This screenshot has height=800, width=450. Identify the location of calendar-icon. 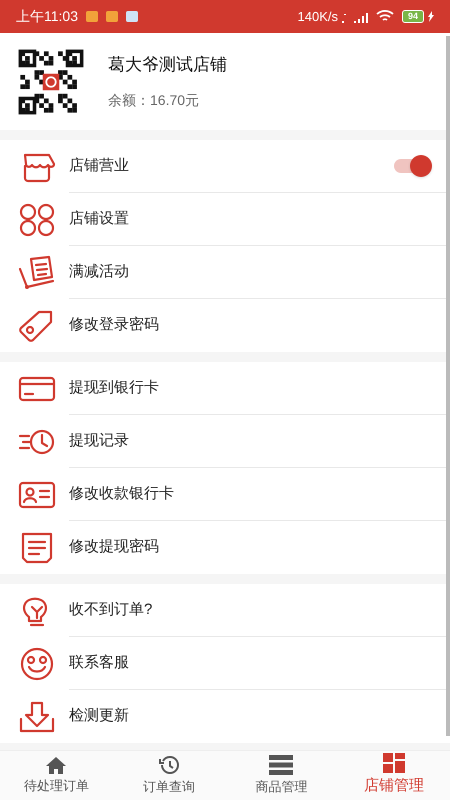
(132, 16).